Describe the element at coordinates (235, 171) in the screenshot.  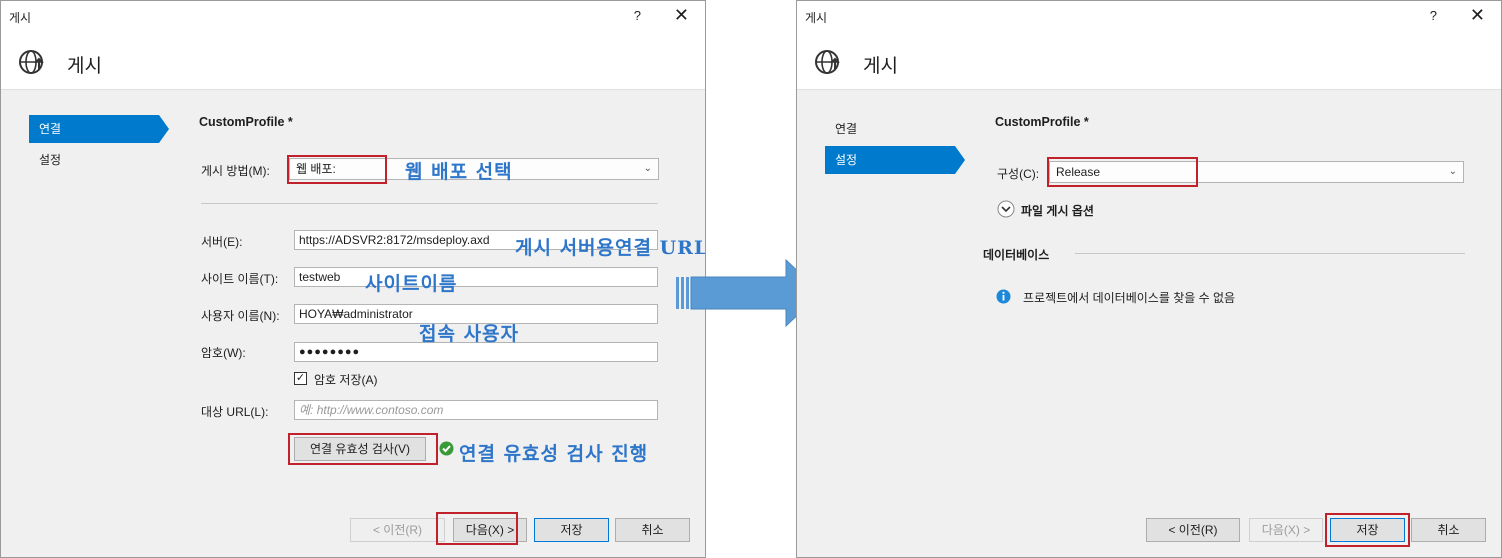
I see `publish-method-label: 게시 방법(M):` at that location.